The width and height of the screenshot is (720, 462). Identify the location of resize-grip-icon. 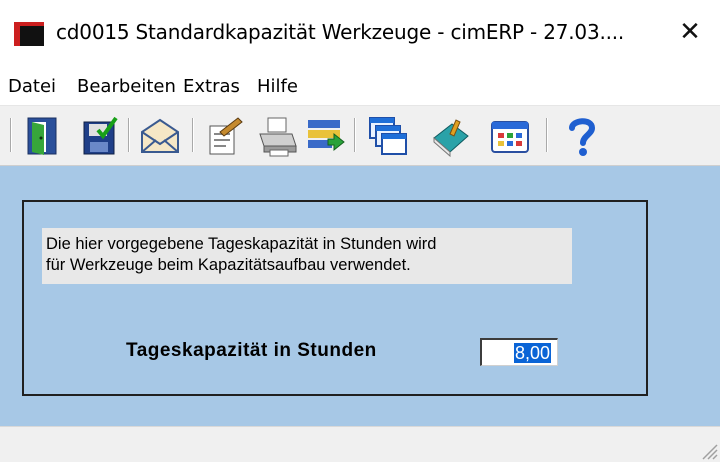
(708, 450).